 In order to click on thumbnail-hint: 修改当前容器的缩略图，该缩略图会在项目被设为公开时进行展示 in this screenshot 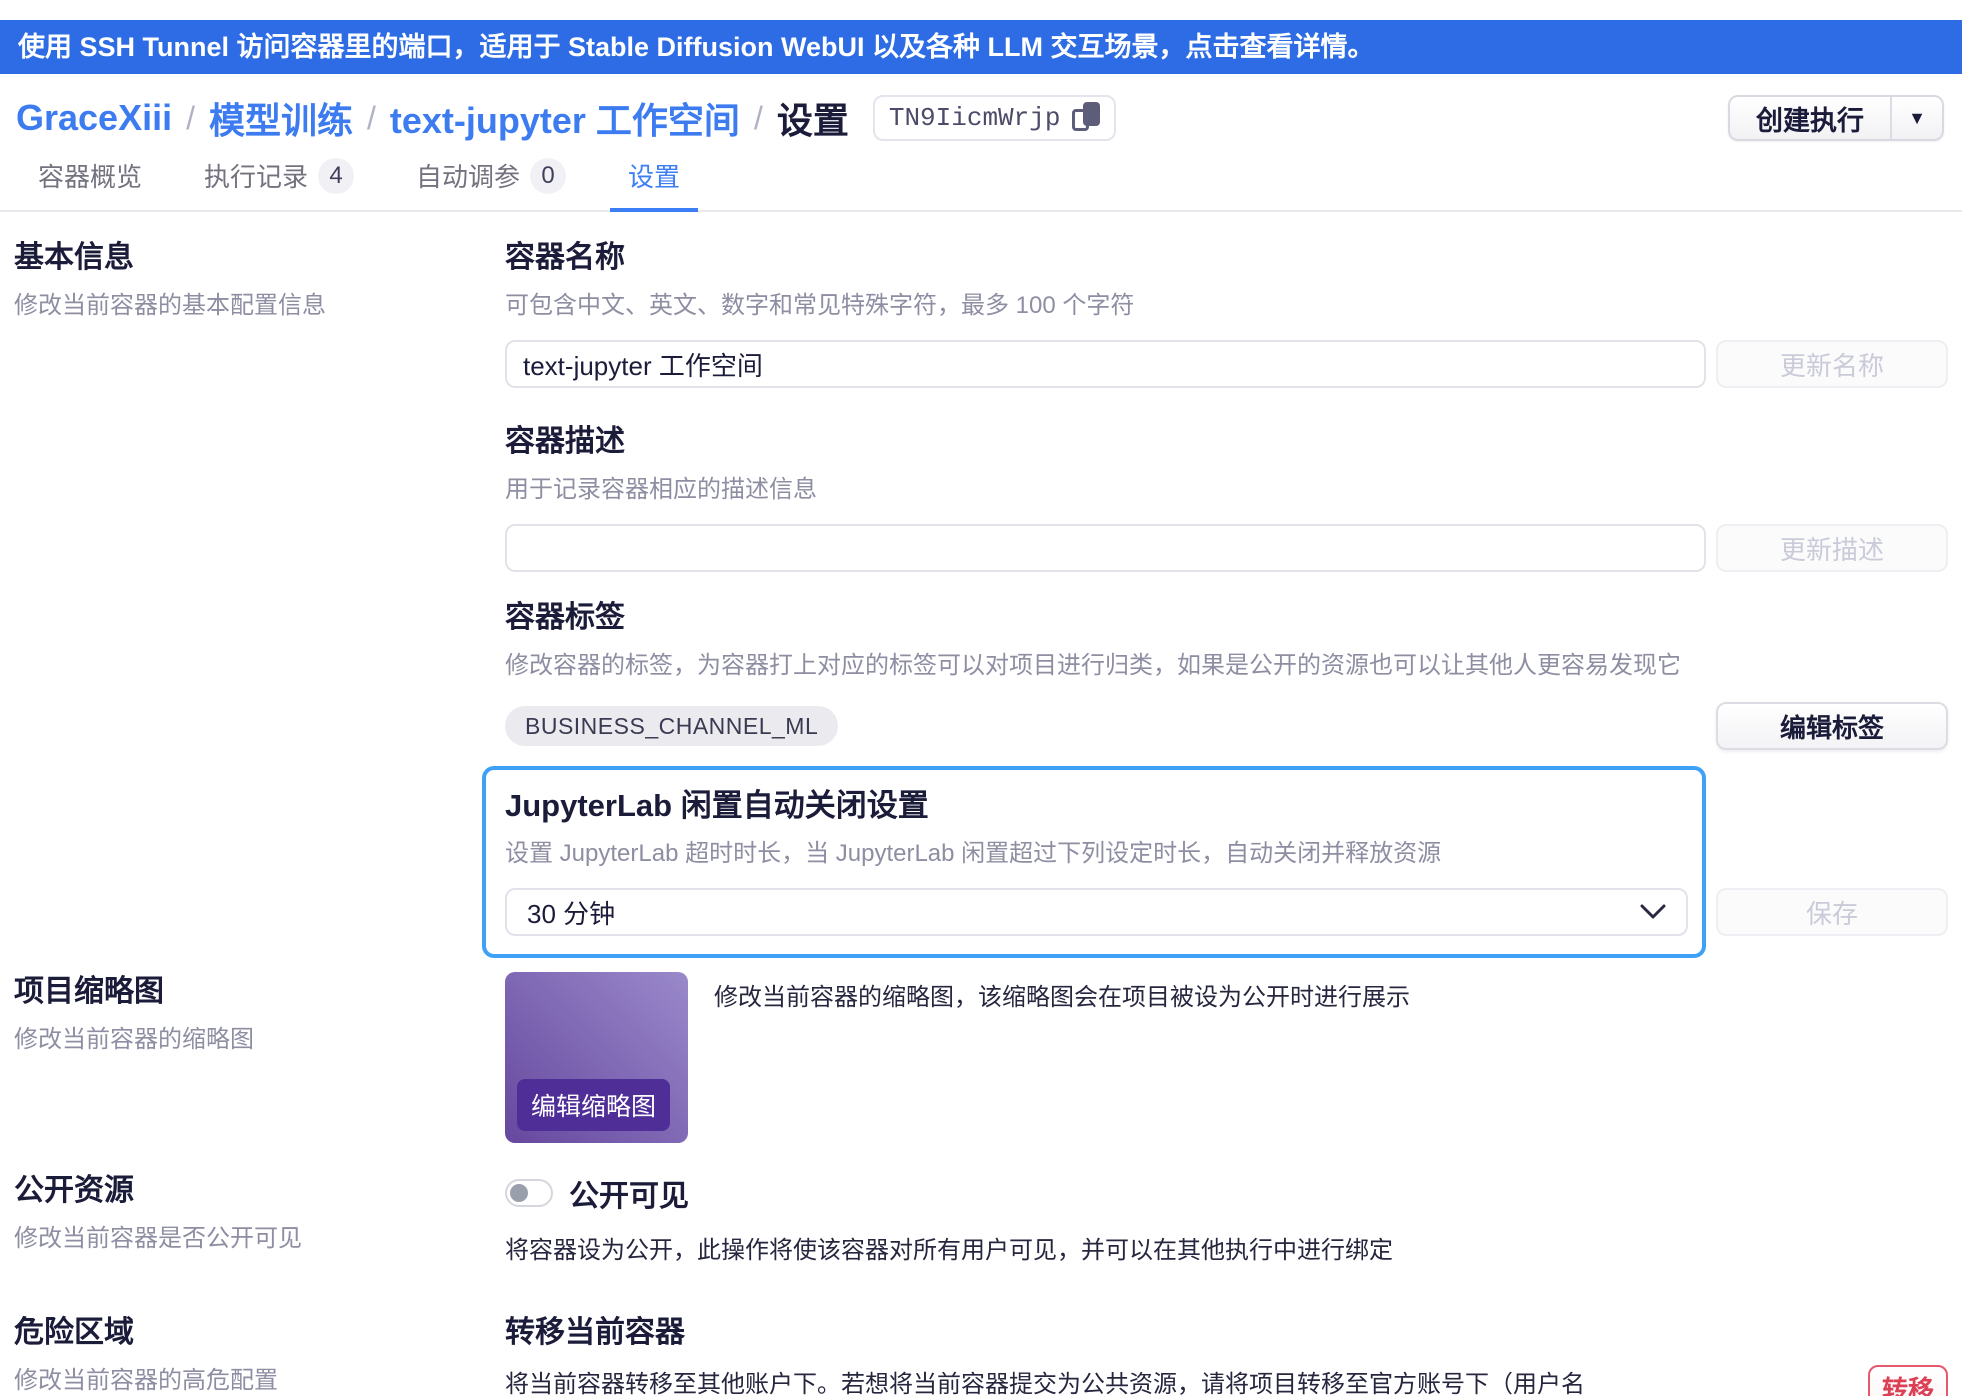, I will do `click(1062, 997)`.